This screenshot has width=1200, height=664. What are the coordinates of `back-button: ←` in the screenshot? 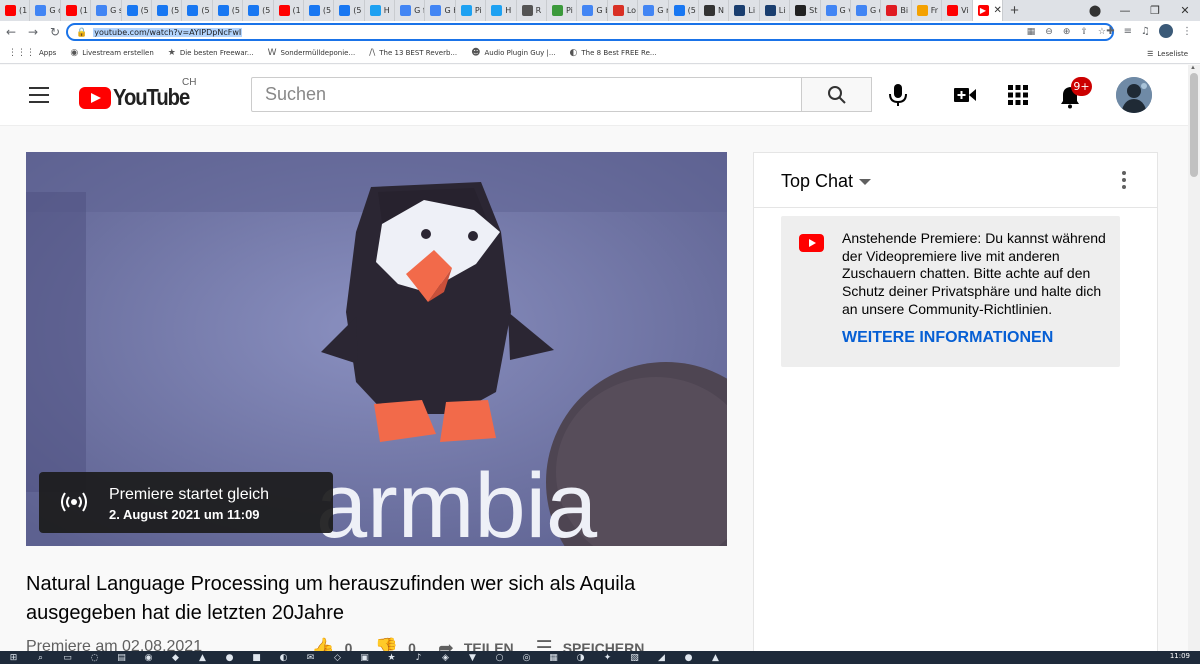 It's located at (11, 32).